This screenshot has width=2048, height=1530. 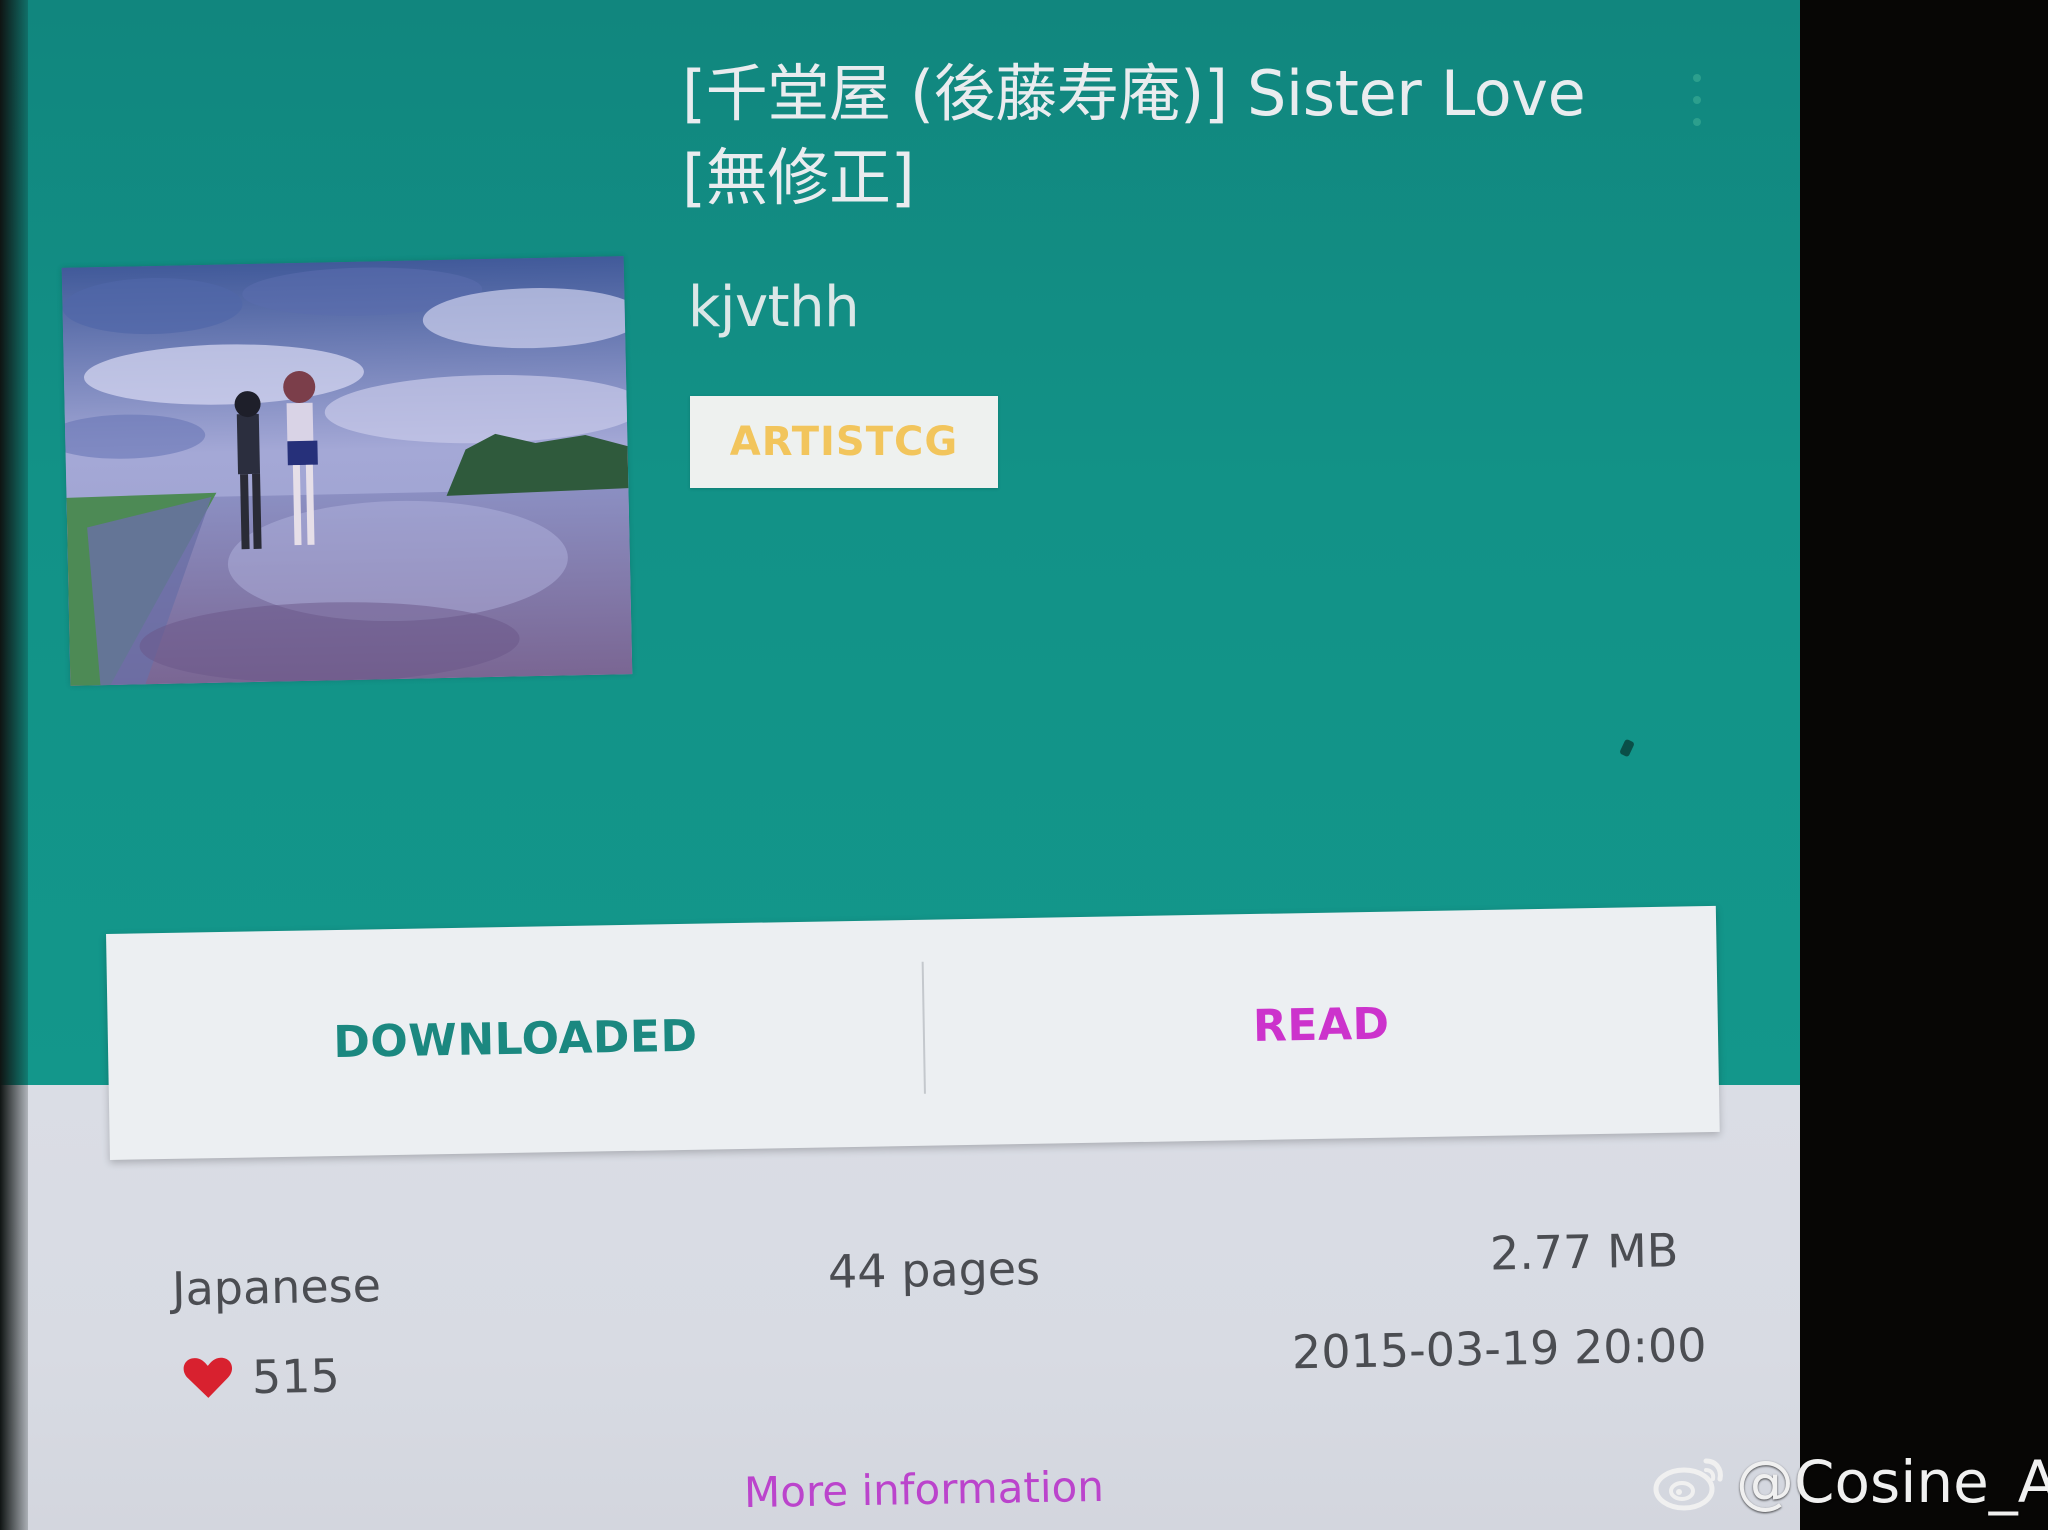 I want to click on device-bezel, so click(x=14, y=765).